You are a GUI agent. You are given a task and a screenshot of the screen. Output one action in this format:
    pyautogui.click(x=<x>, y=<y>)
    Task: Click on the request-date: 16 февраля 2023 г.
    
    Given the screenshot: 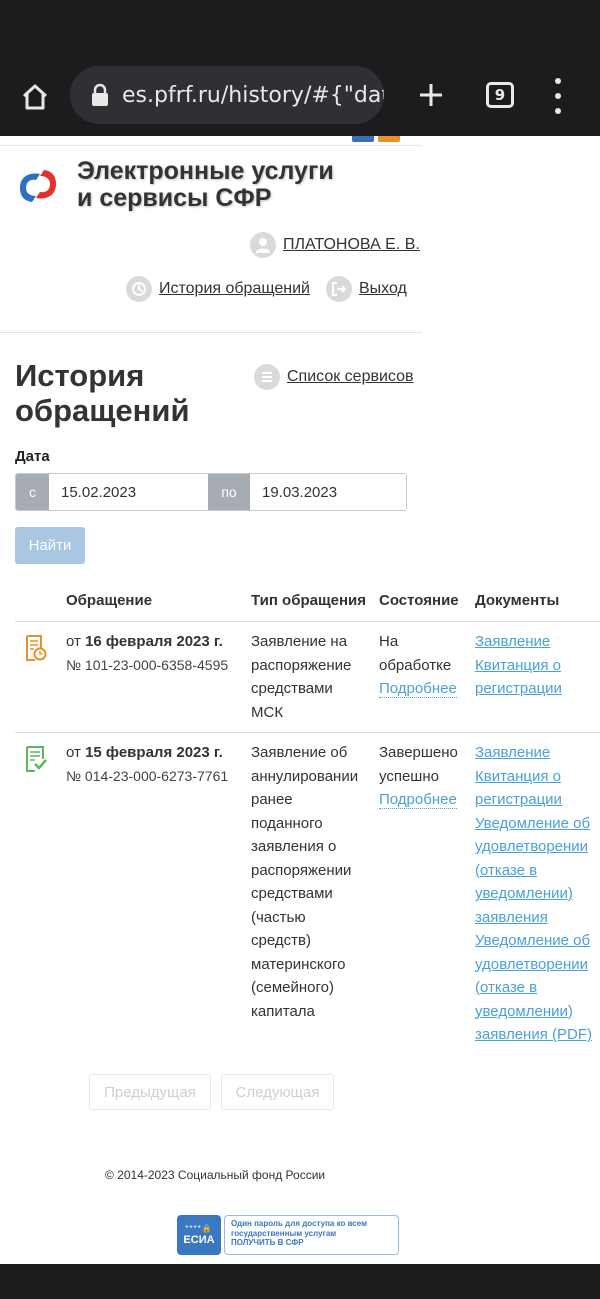 What is the action you would take?
    pyautogui.click(x=154, y=641)
    